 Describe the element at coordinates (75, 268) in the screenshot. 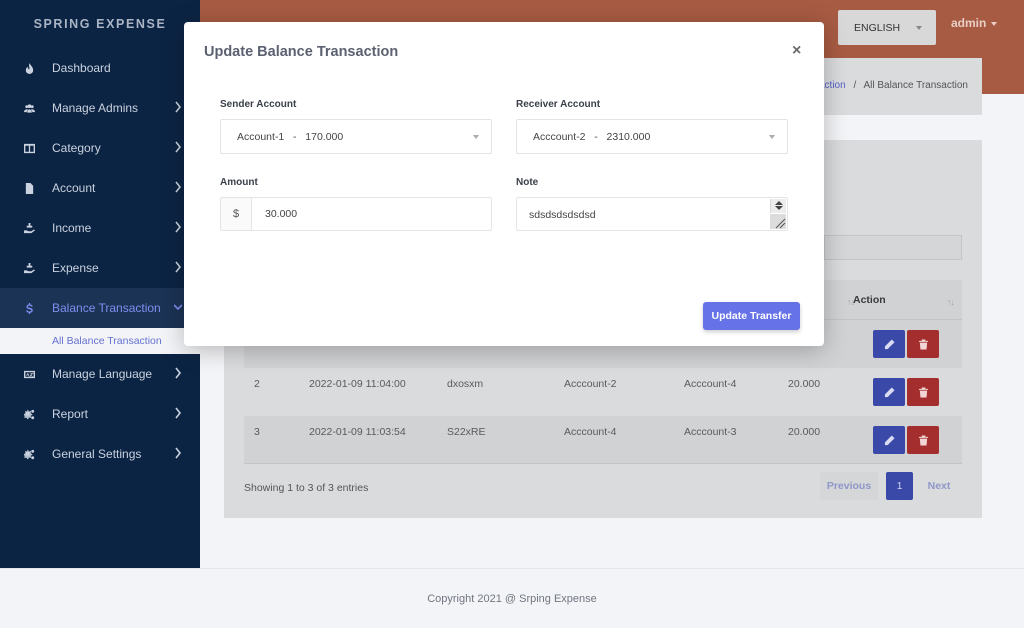

I see `sidebar-item-label: Expense` at that location.